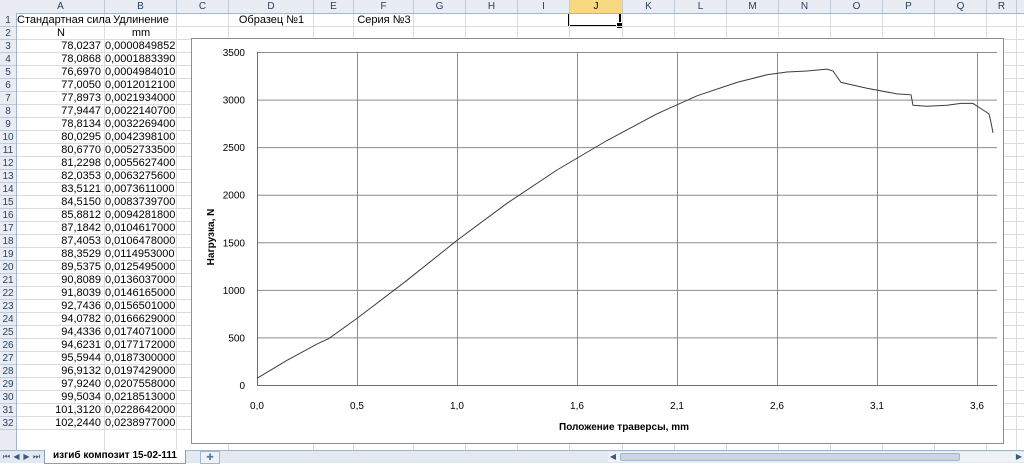 The width and height of the screenshot is (1024, 464). I want to click on cell-elongation-value: 0,0063275600, so click(140, 176).